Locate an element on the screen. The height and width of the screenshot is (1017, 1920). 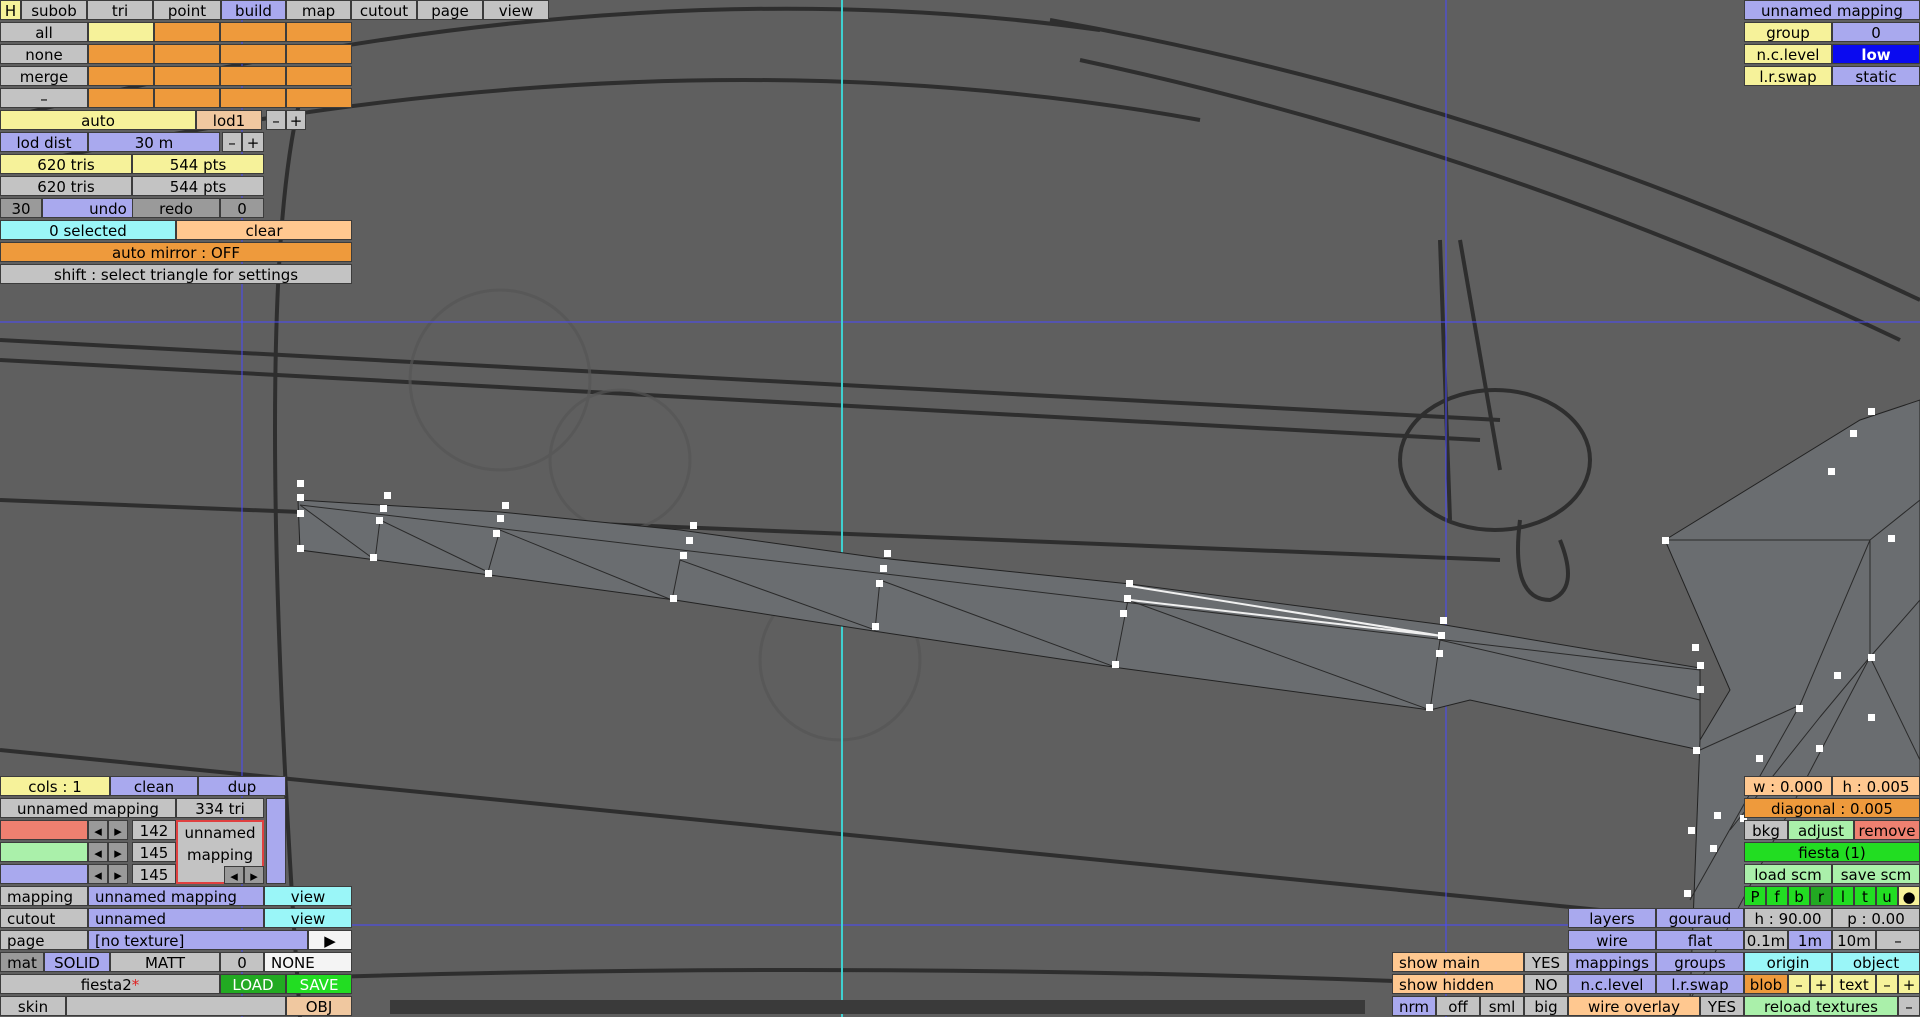
tab-h: H is located at coordinates (10, 10).